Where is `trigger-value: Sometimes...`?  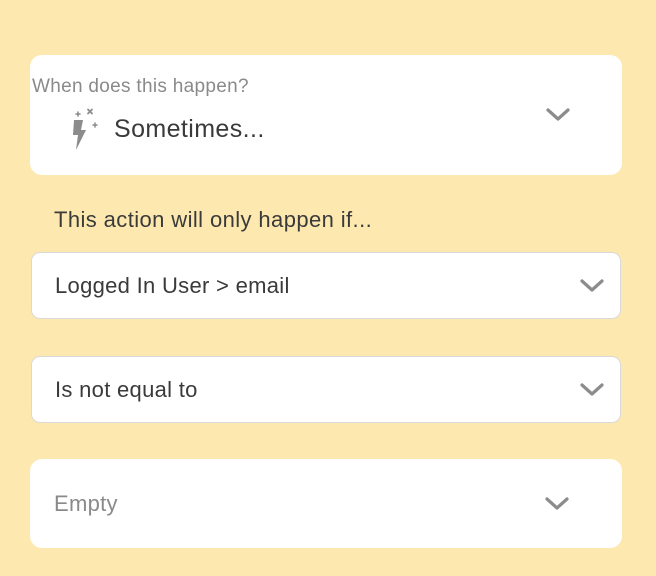 trigger-value: Sometimes... is located at coordinates (189, 129).